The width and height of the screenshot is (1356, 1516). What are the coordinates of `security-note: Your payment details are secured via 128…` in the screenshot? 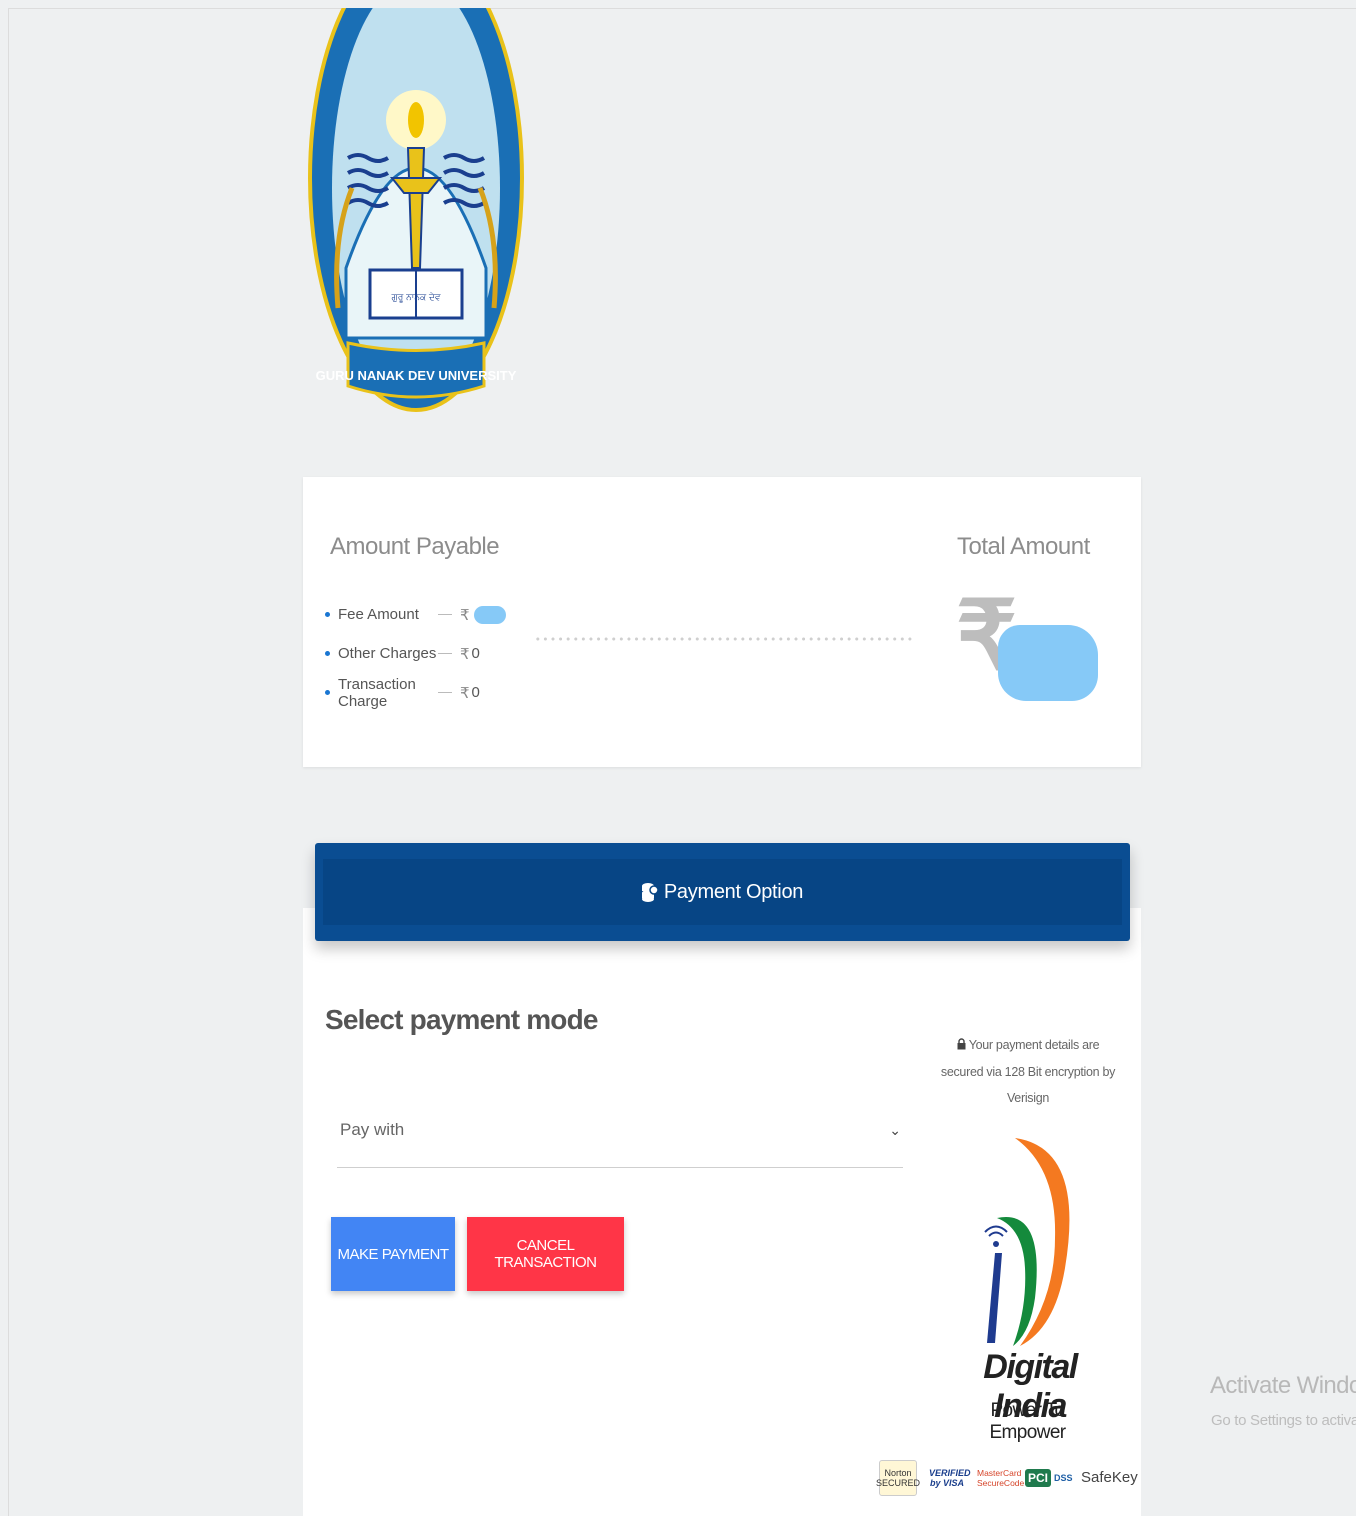 It's located at (1028, 1071).